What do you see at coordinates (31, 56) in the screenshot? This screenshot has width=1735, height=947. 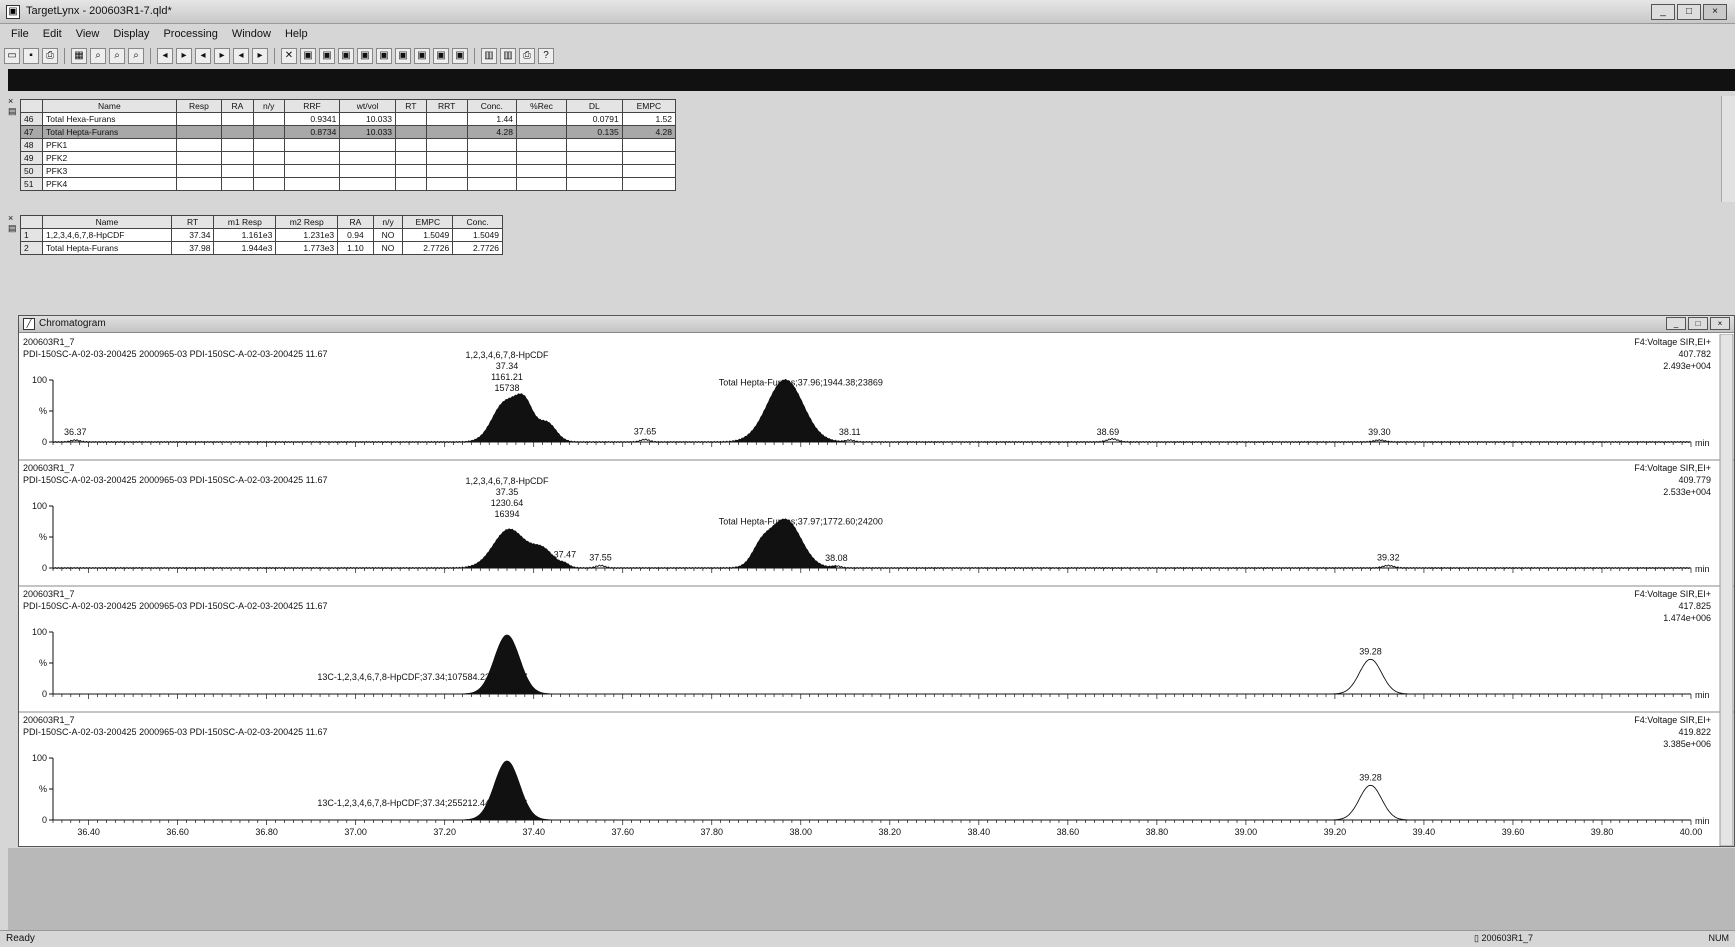 I see `save-icon: ▪` at bounding box center [31, 56].